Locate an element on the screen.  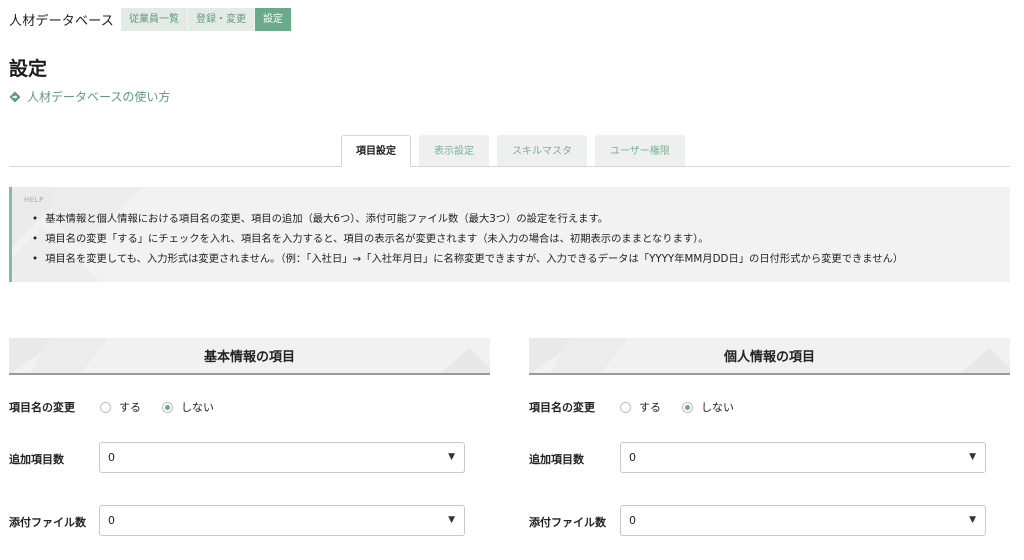
personal-add-items-select: 0 ▼ is located at coordinates (803, 457).